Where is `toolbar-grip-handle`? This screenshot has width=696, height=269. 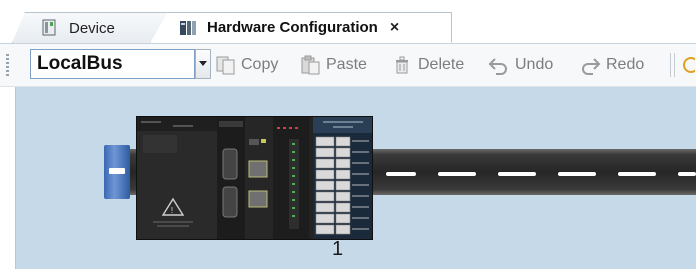 toolbar-grip-handle is located at coordinates (7, 65).